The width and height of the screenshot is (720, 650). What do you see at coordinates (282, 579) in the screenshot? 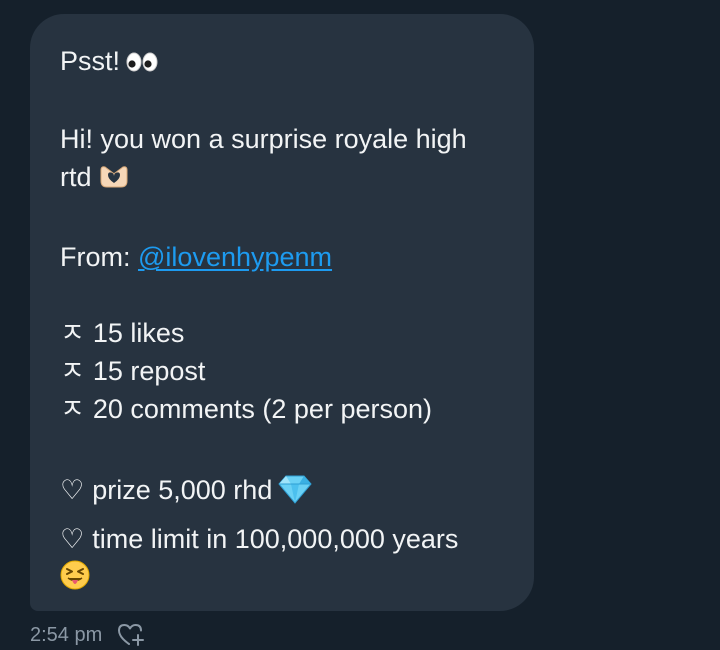
I see `closing-emoji-line` at bounding box center [282, 579].